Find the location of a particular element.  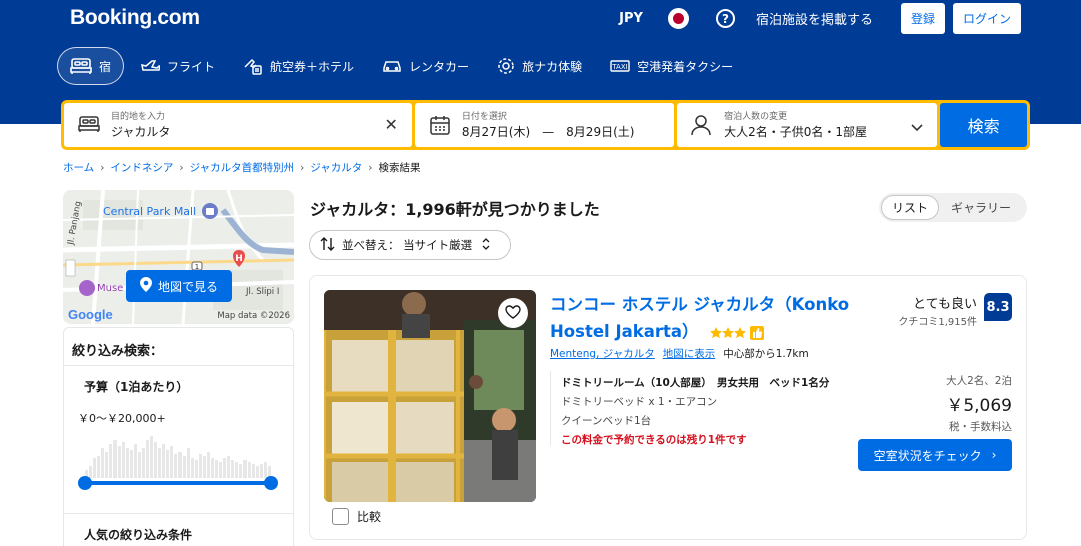

compare-label: 比較 is located at coordinates (369, 517).